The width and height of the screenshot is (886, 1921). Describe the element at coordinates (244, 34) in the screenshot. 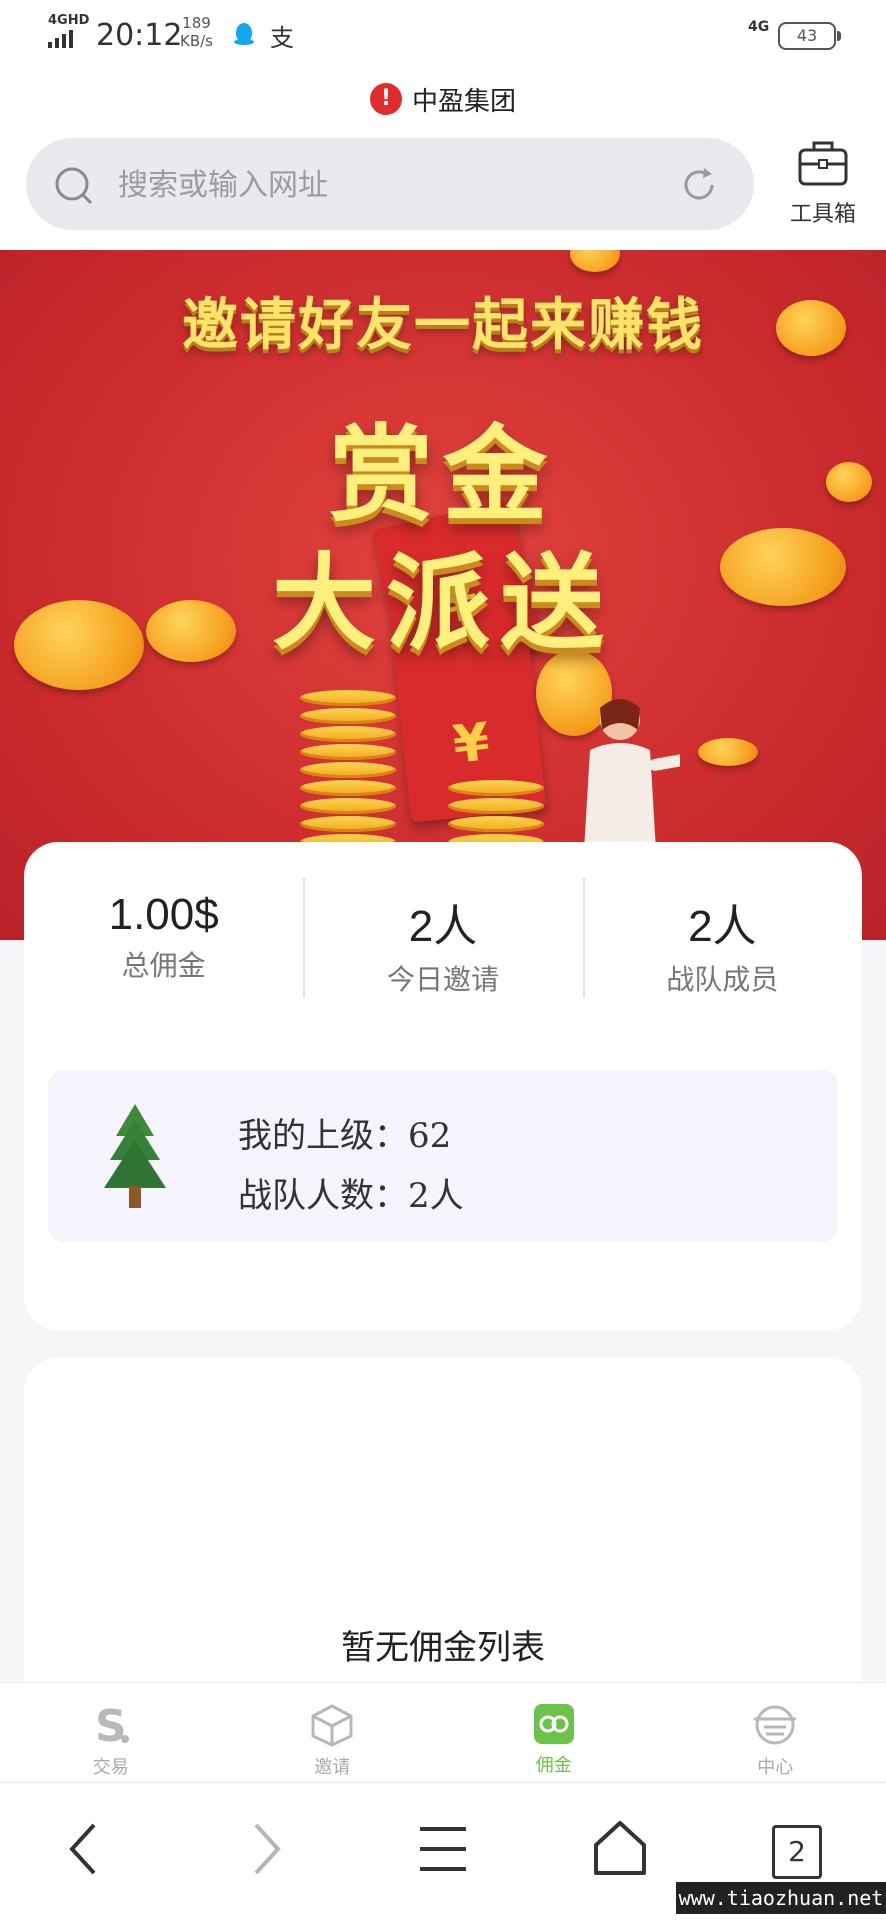

I see `qq-icon` at that location.